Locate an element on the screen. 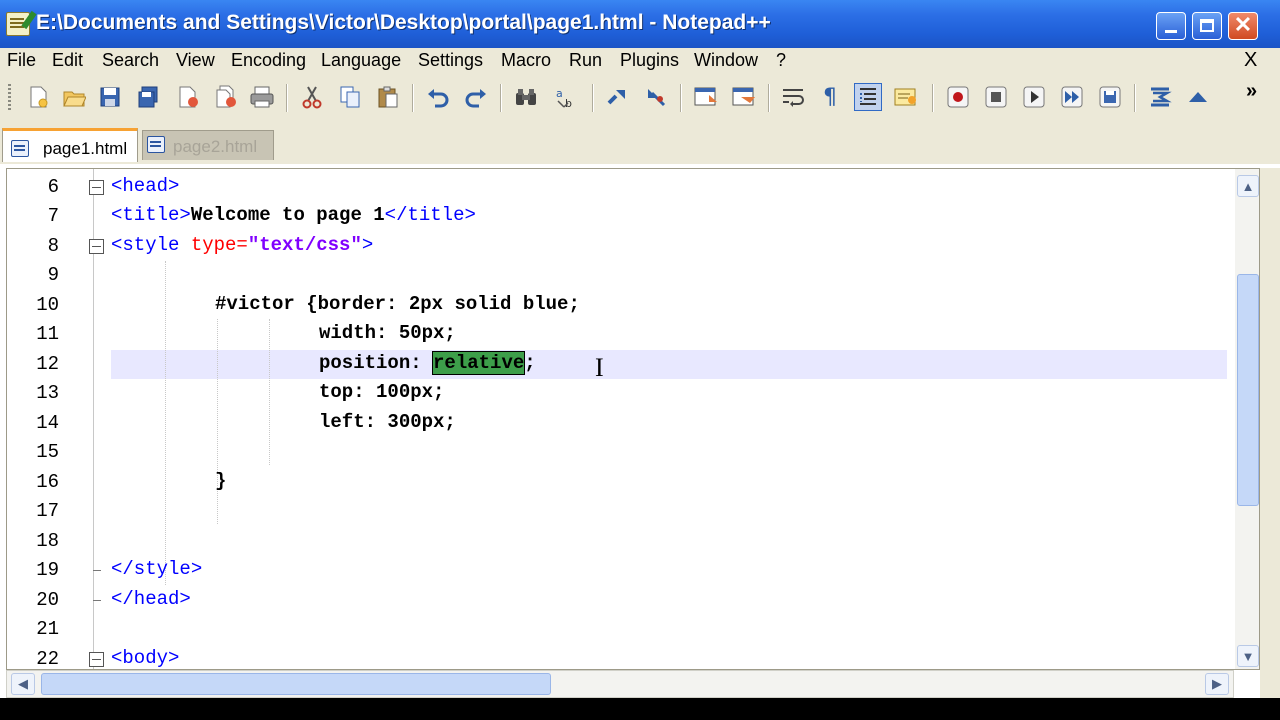 This screenshot has width=1280, height=720. new-file-button is located at coordinates (38, 97).